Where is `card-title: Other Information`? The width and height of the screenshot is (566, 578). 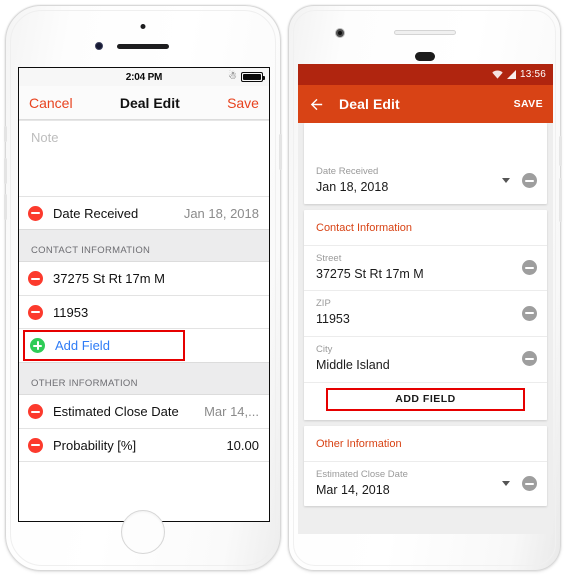
card-title: Other Information is located at coordinates (425, 444).